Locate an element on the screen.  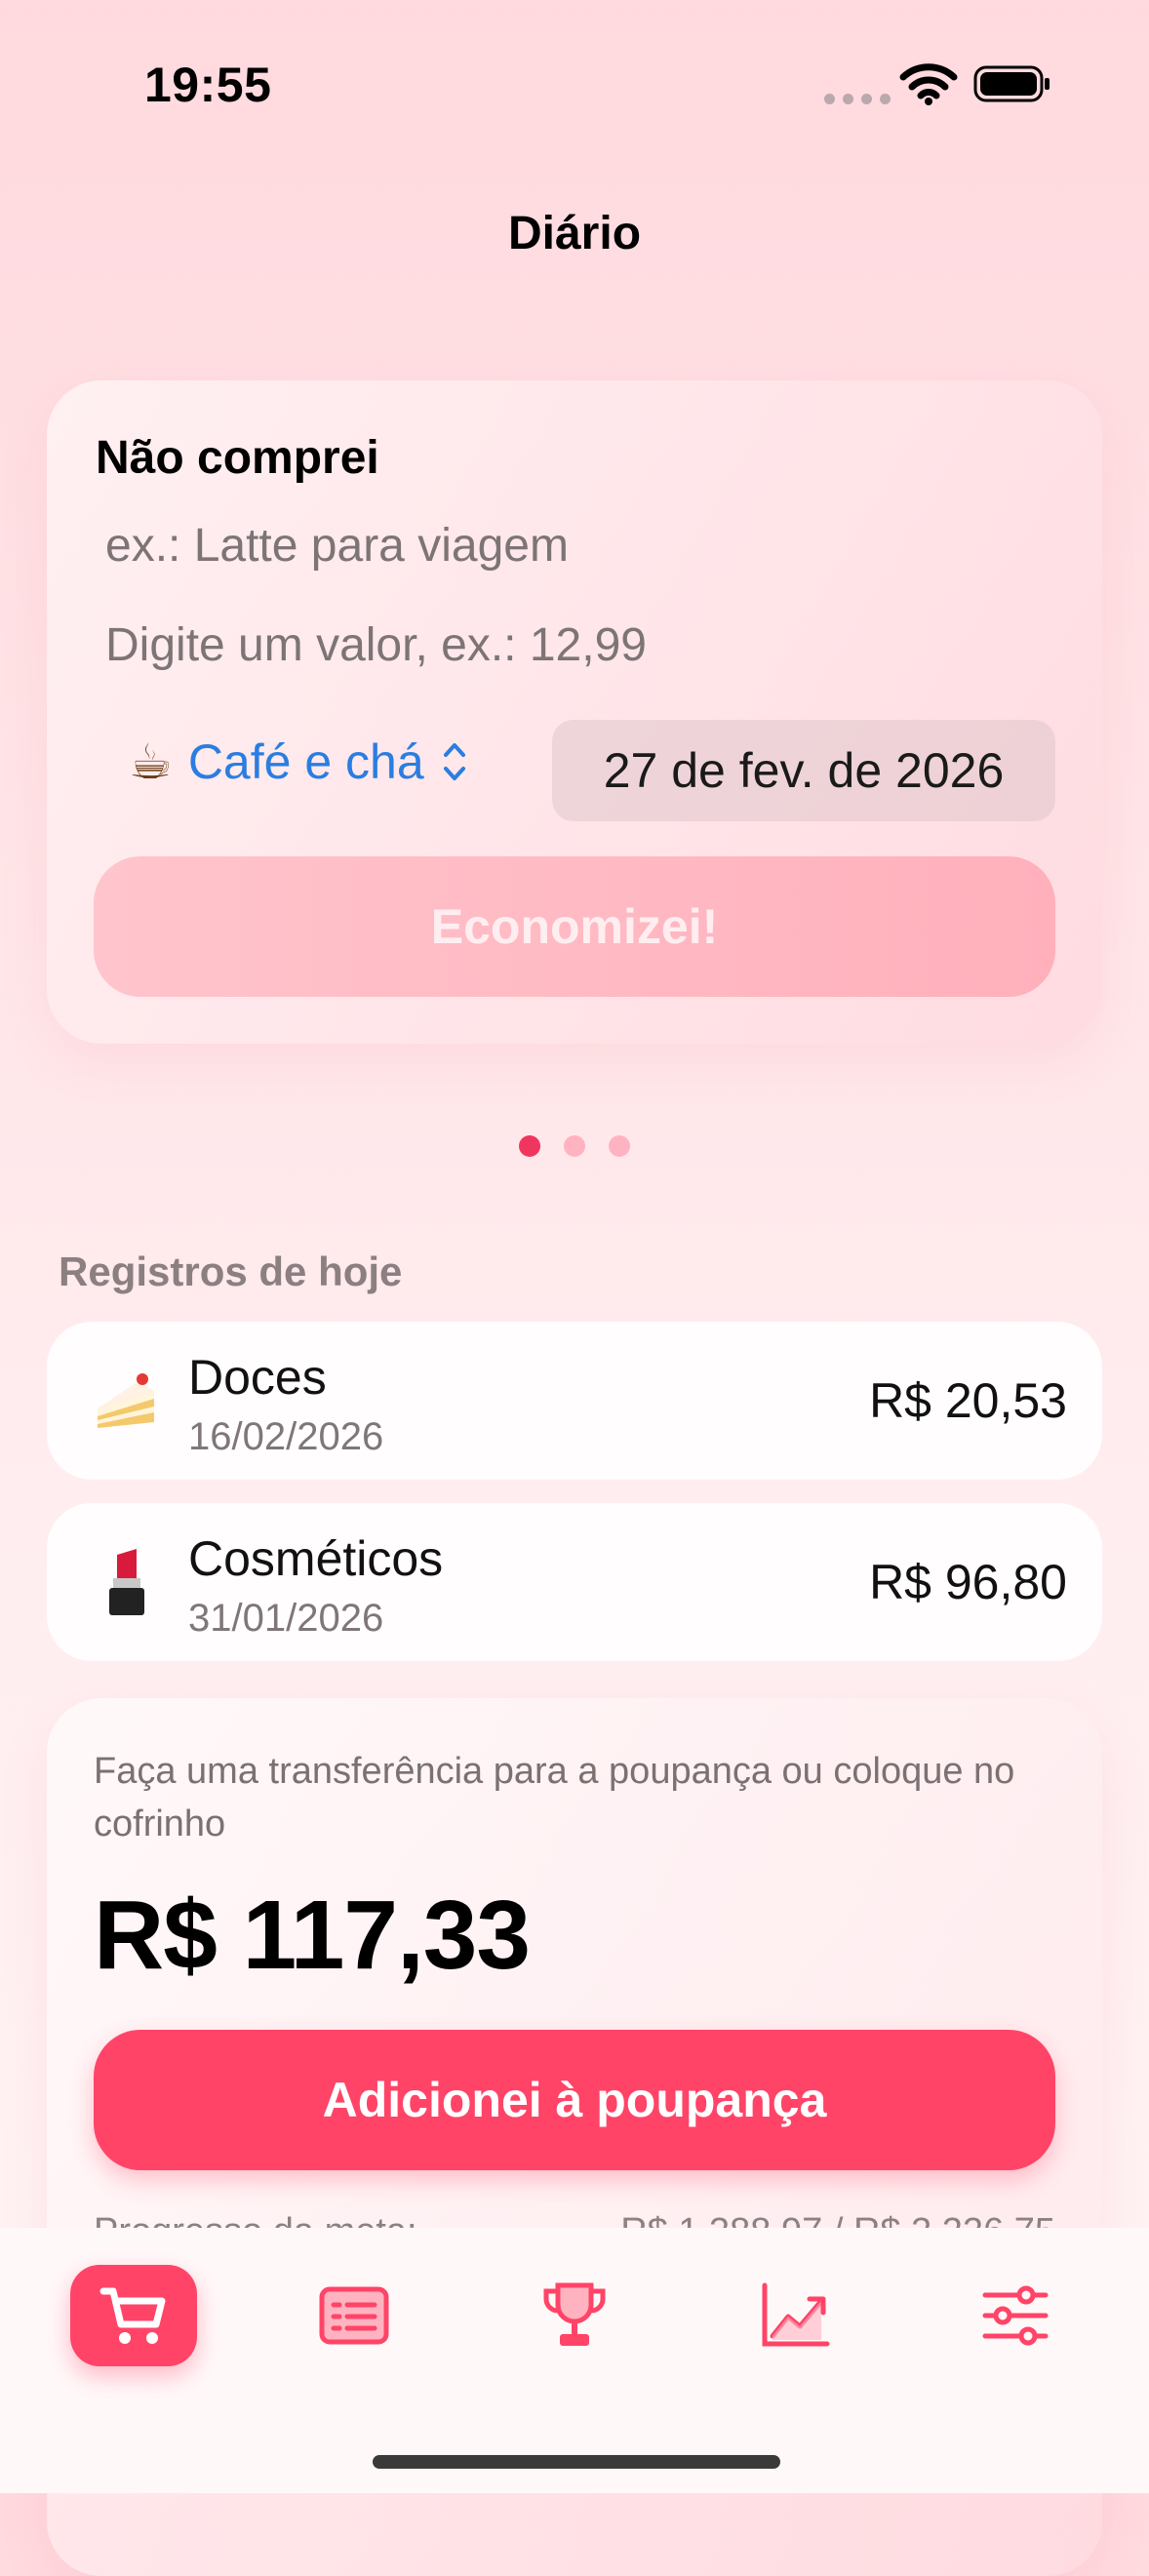
tab-settings is located at coordinates (1015, 2315).